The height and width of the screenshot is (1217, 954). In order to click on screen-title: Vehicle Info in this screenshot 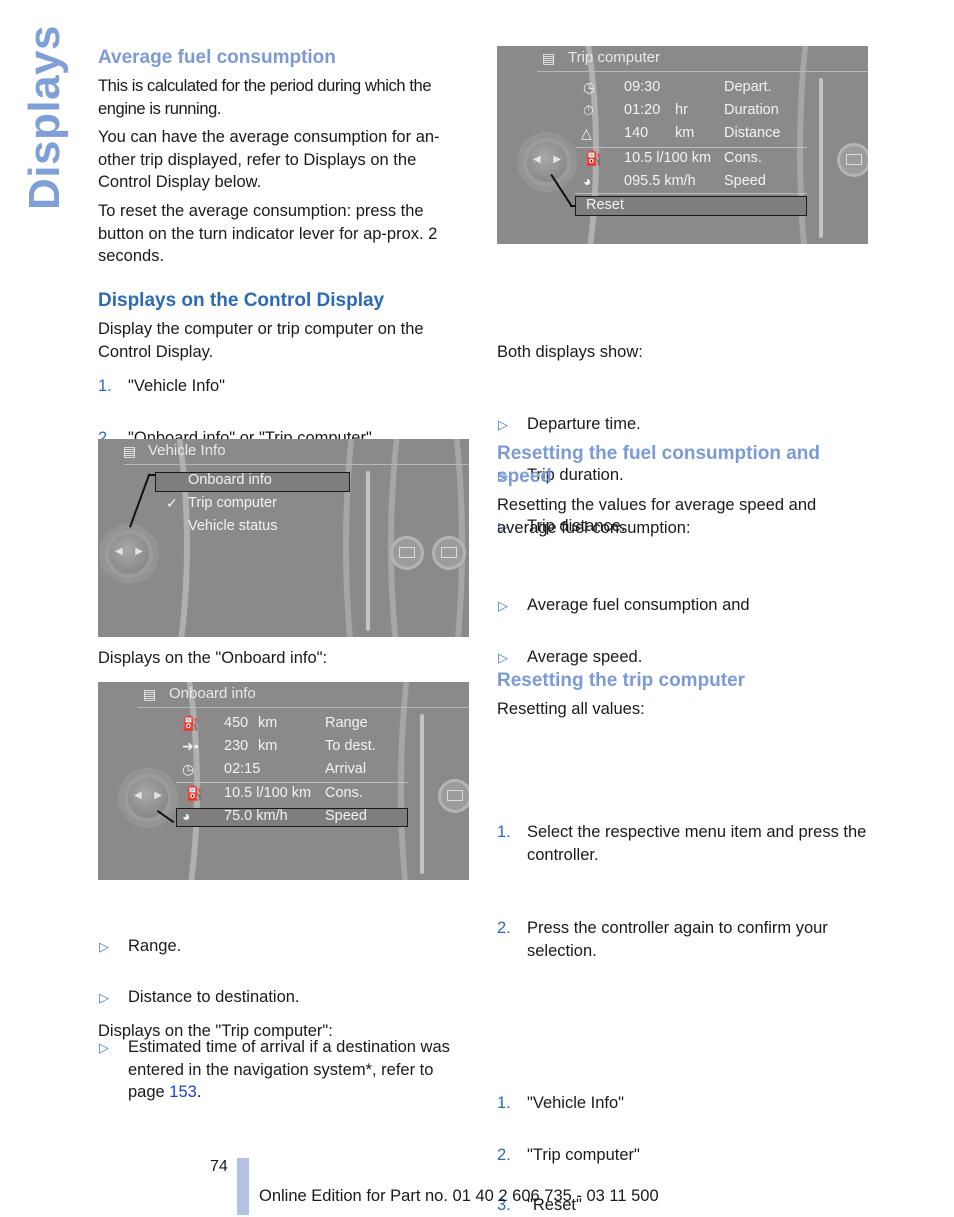, I will do `click(187, 450)`.